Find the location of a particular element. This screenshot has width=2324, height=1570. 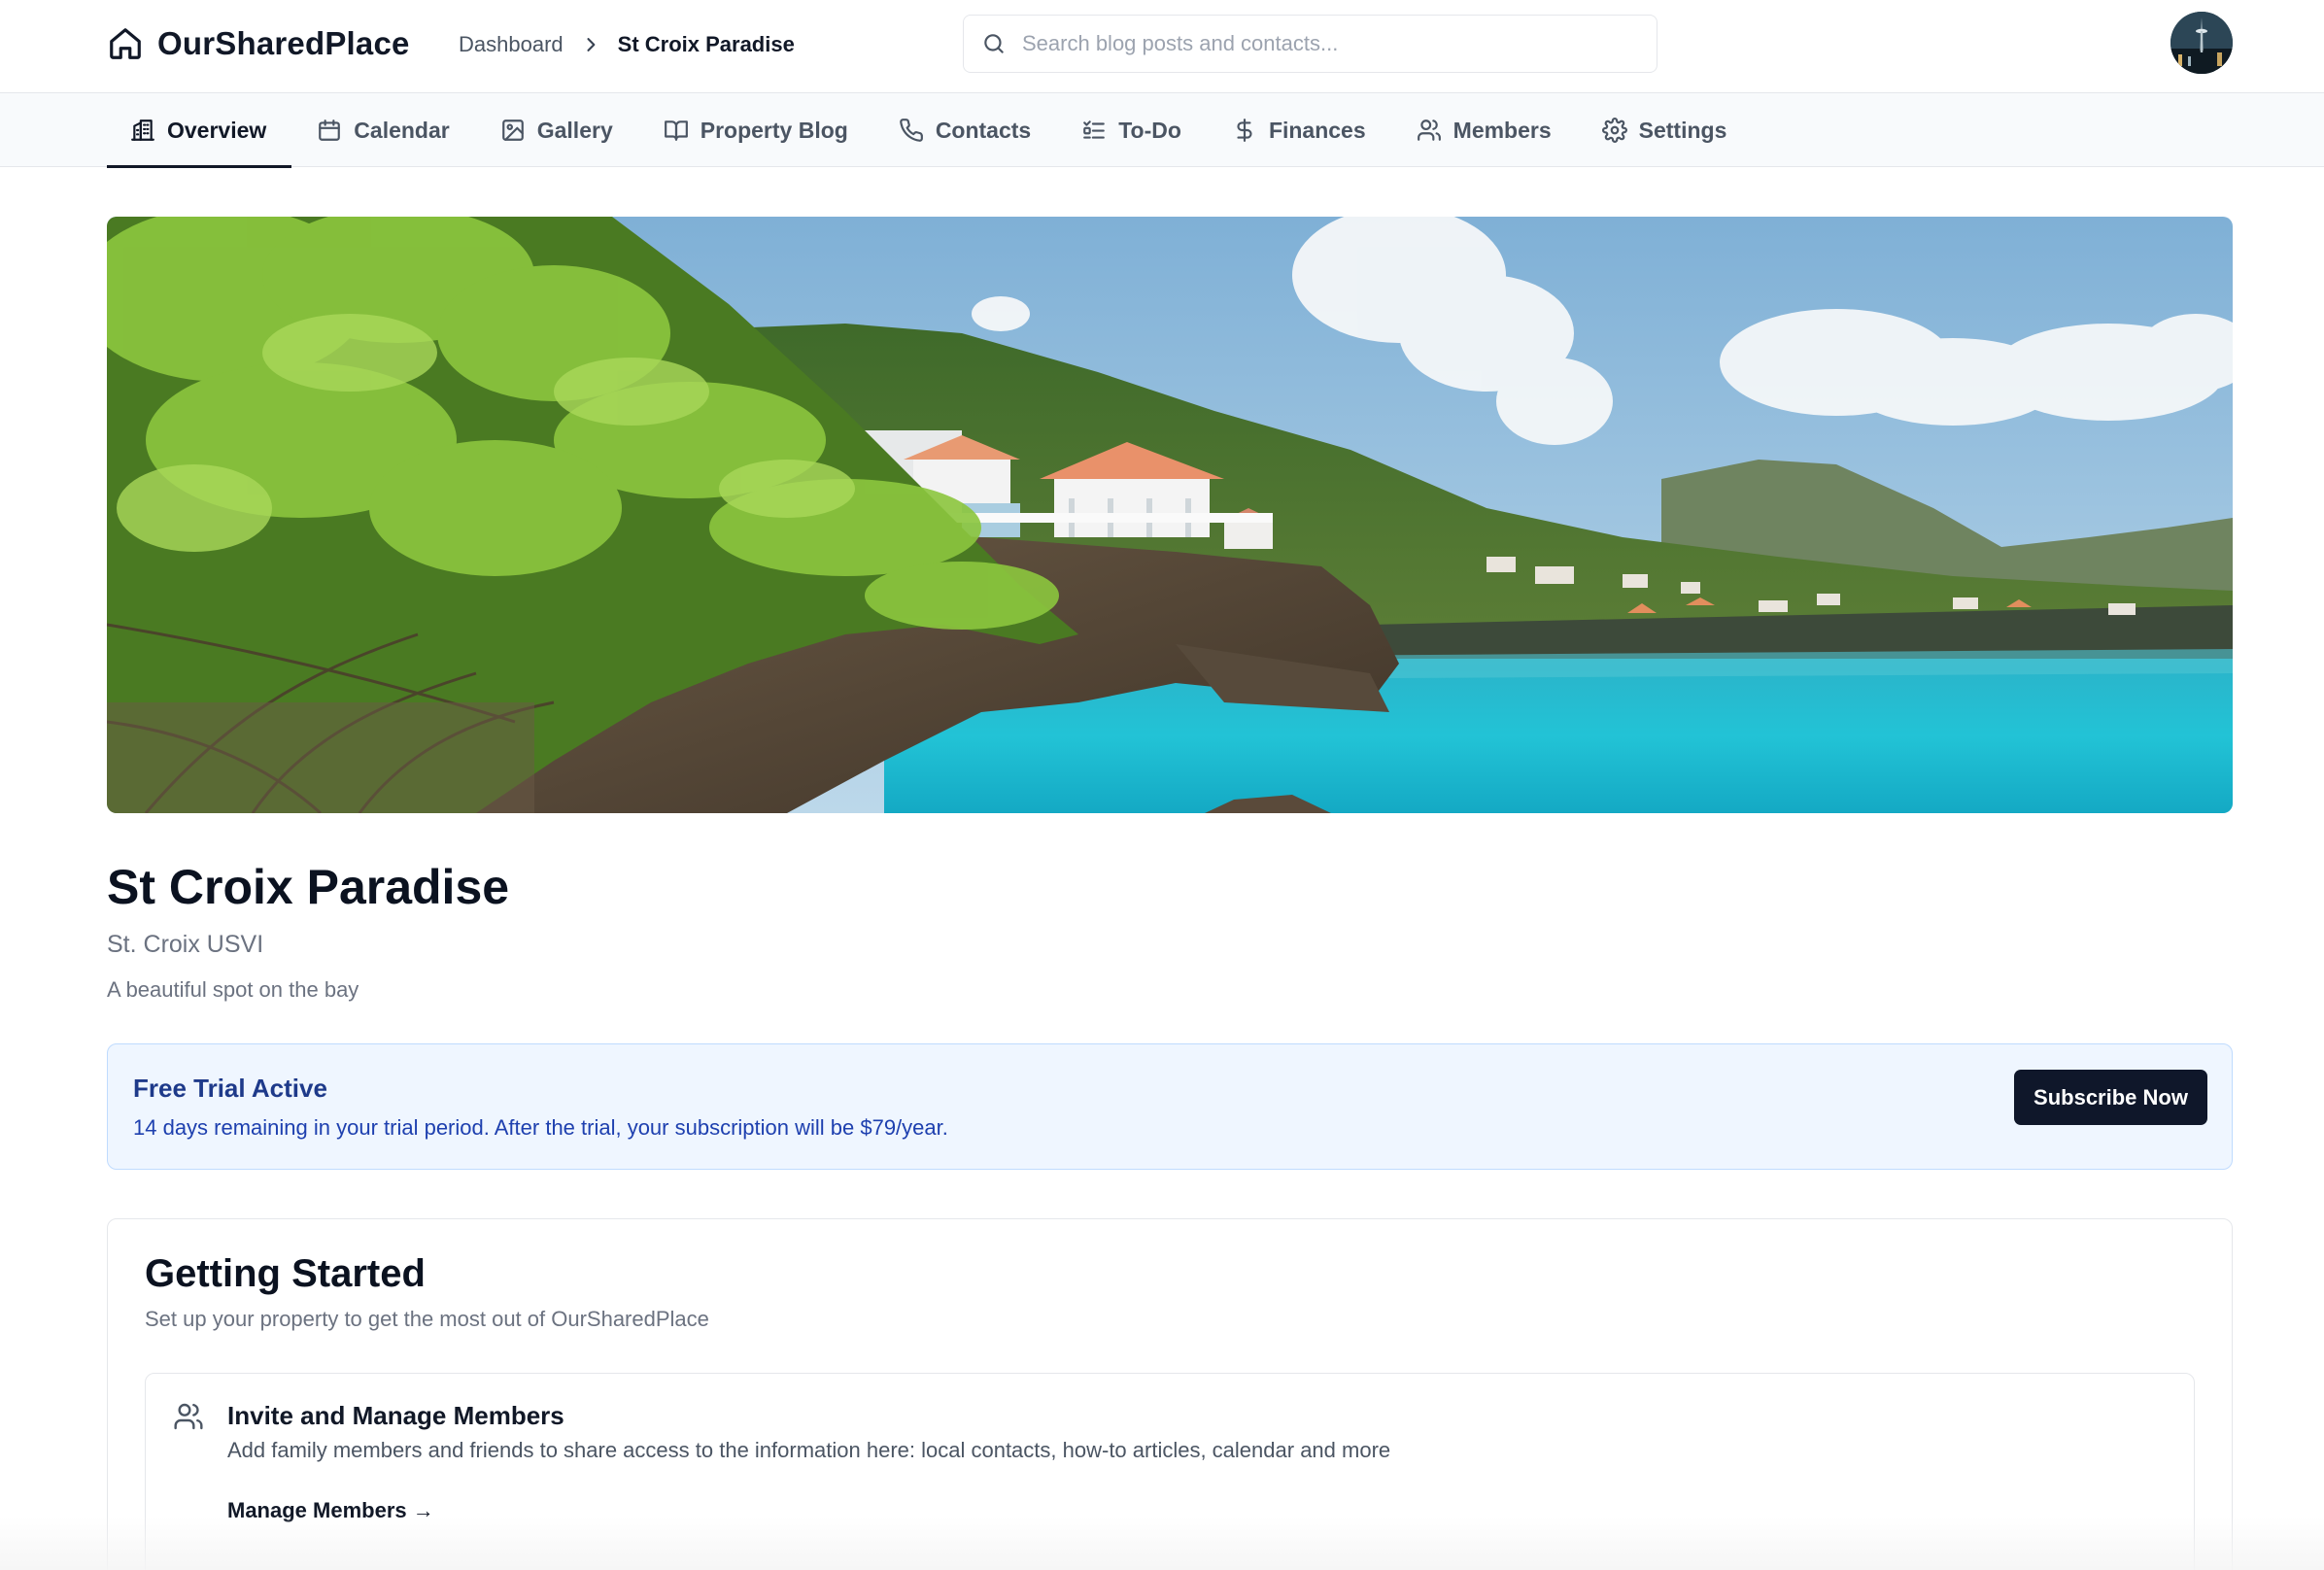

tab-contacts: Contacts is located at coordinates (965, 130).